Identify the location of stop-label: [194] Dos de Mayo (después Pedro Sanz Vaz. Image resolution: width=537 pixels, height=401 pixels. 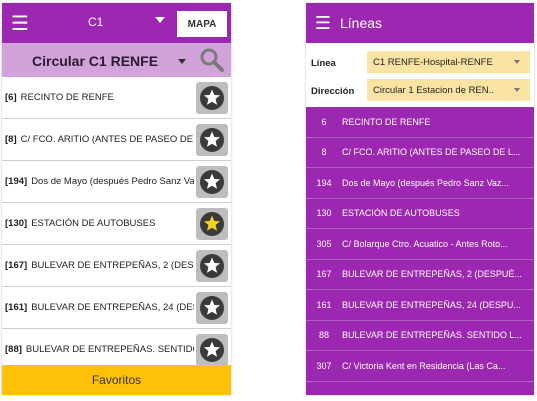
(98, 181).